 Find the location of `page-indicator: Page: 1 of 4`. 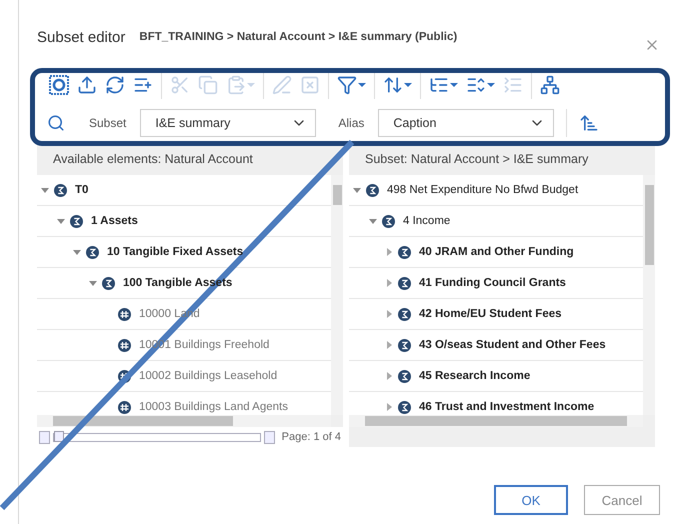

page-indicator: Page: 1 of 4 is located at coordinates (311, 437).